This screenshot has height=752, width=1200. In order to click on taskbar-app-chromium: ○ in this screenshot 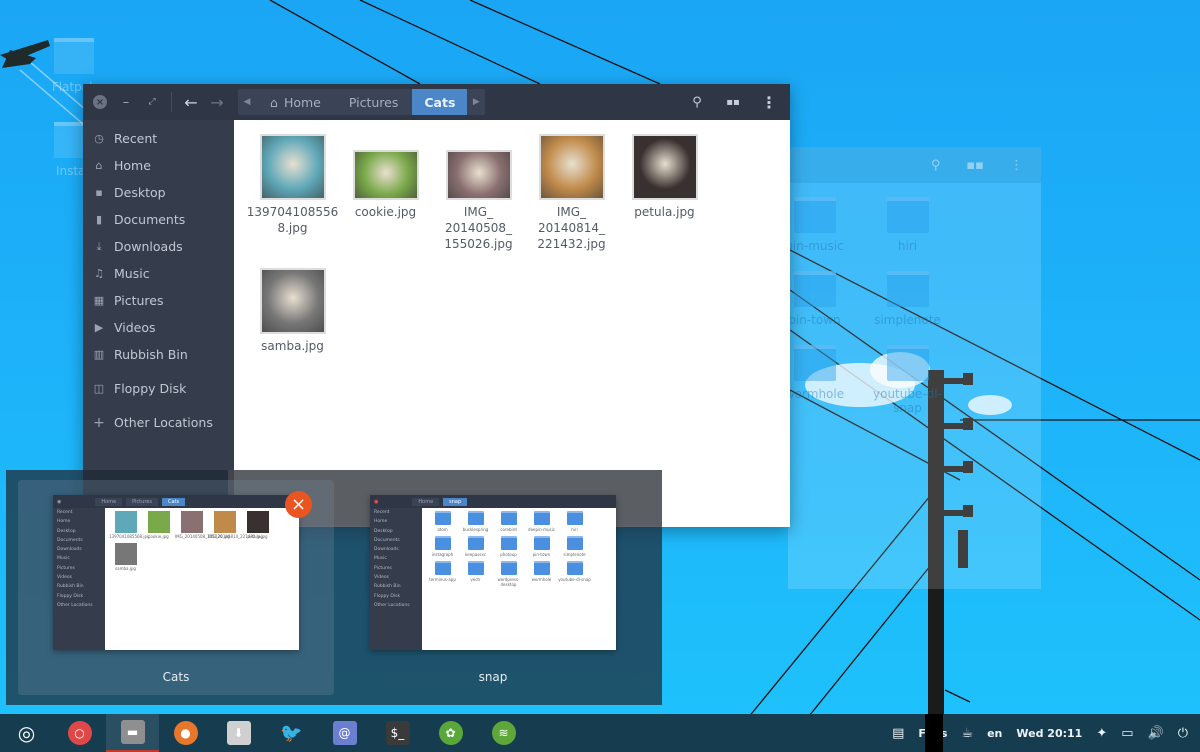, I will do `click(79, 733)`.